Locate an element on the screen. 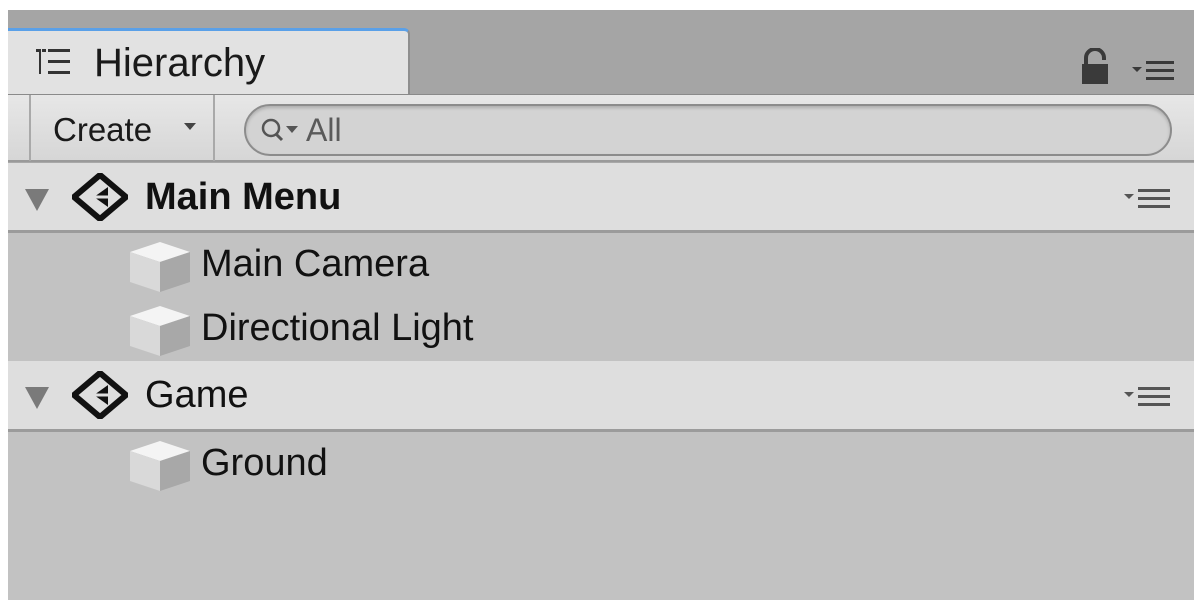  scene-name: Main Menu is located at coordinates (243, 197).